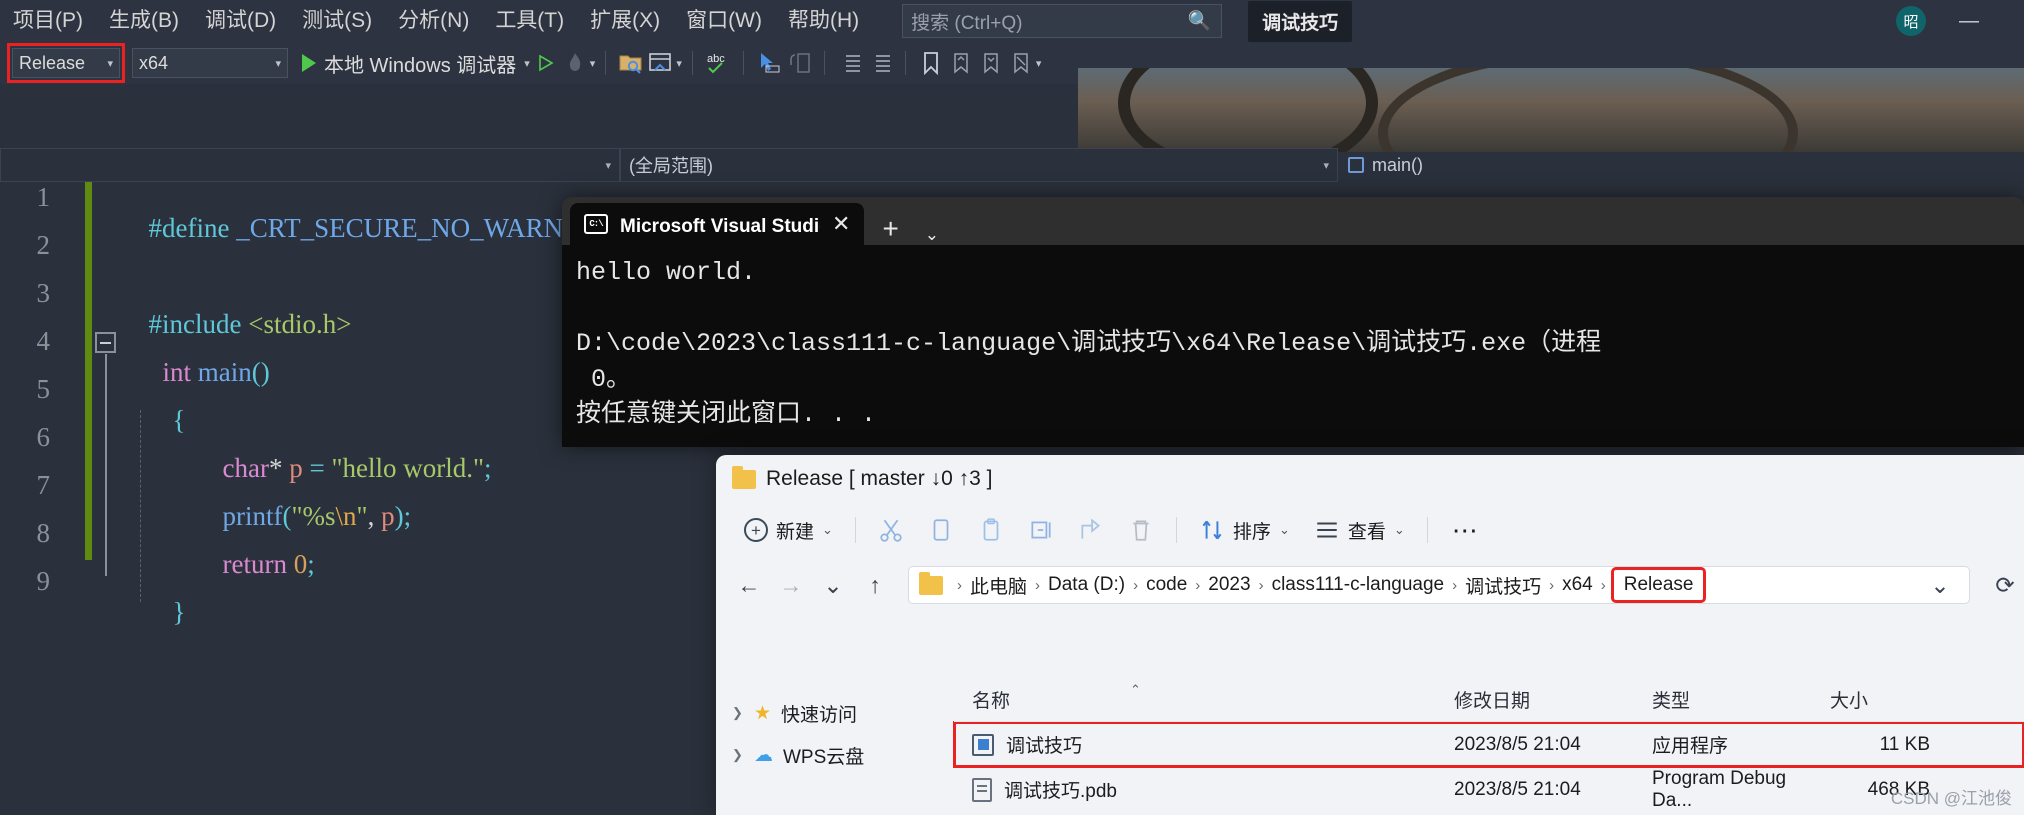  Describe the element at coordinates (979, 165) in the screenshot. I see `scope-dropdown: (全局范围) ▾` at that location.